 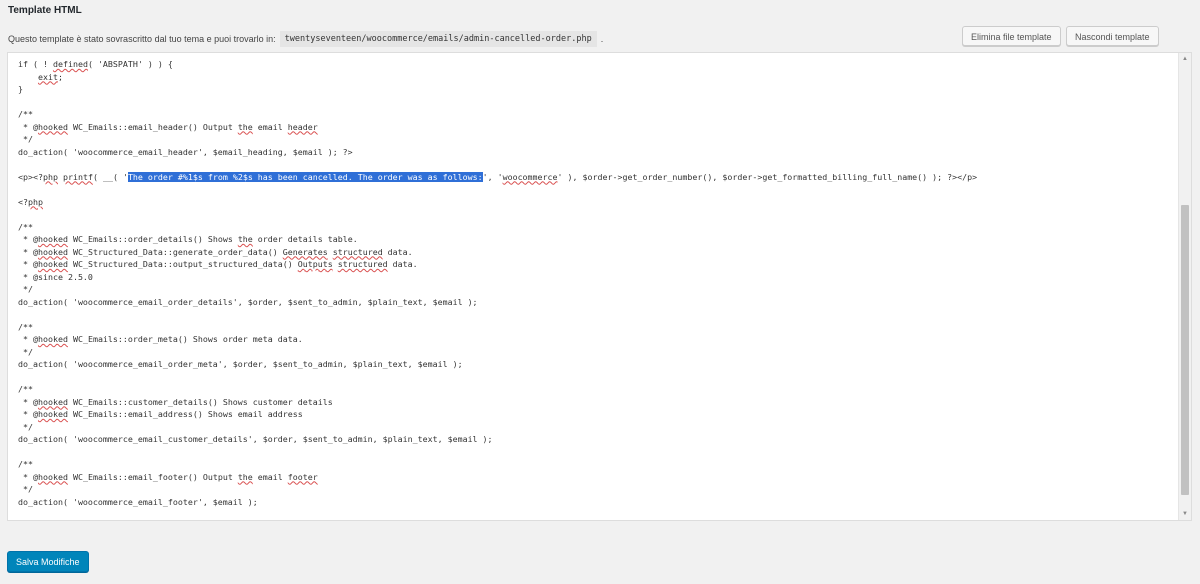 What do you see at coordinates (1185, 59) in the screenshot?
I see `scroll-up-arrow-icon: ▲` at bounding box center [1185, 59].